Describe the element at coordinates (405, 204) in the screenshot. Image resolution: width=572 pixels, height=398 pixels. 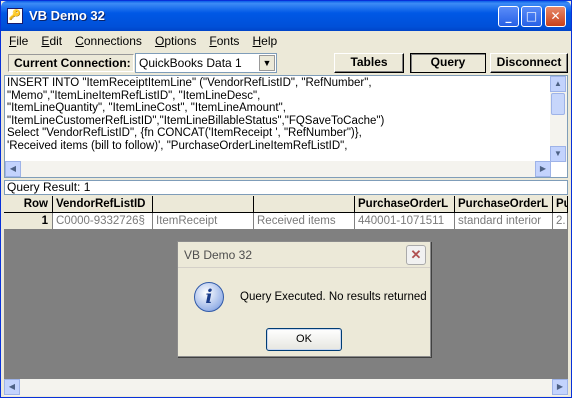
I see `column-header-po1: PurchaseOrderL` at that location.